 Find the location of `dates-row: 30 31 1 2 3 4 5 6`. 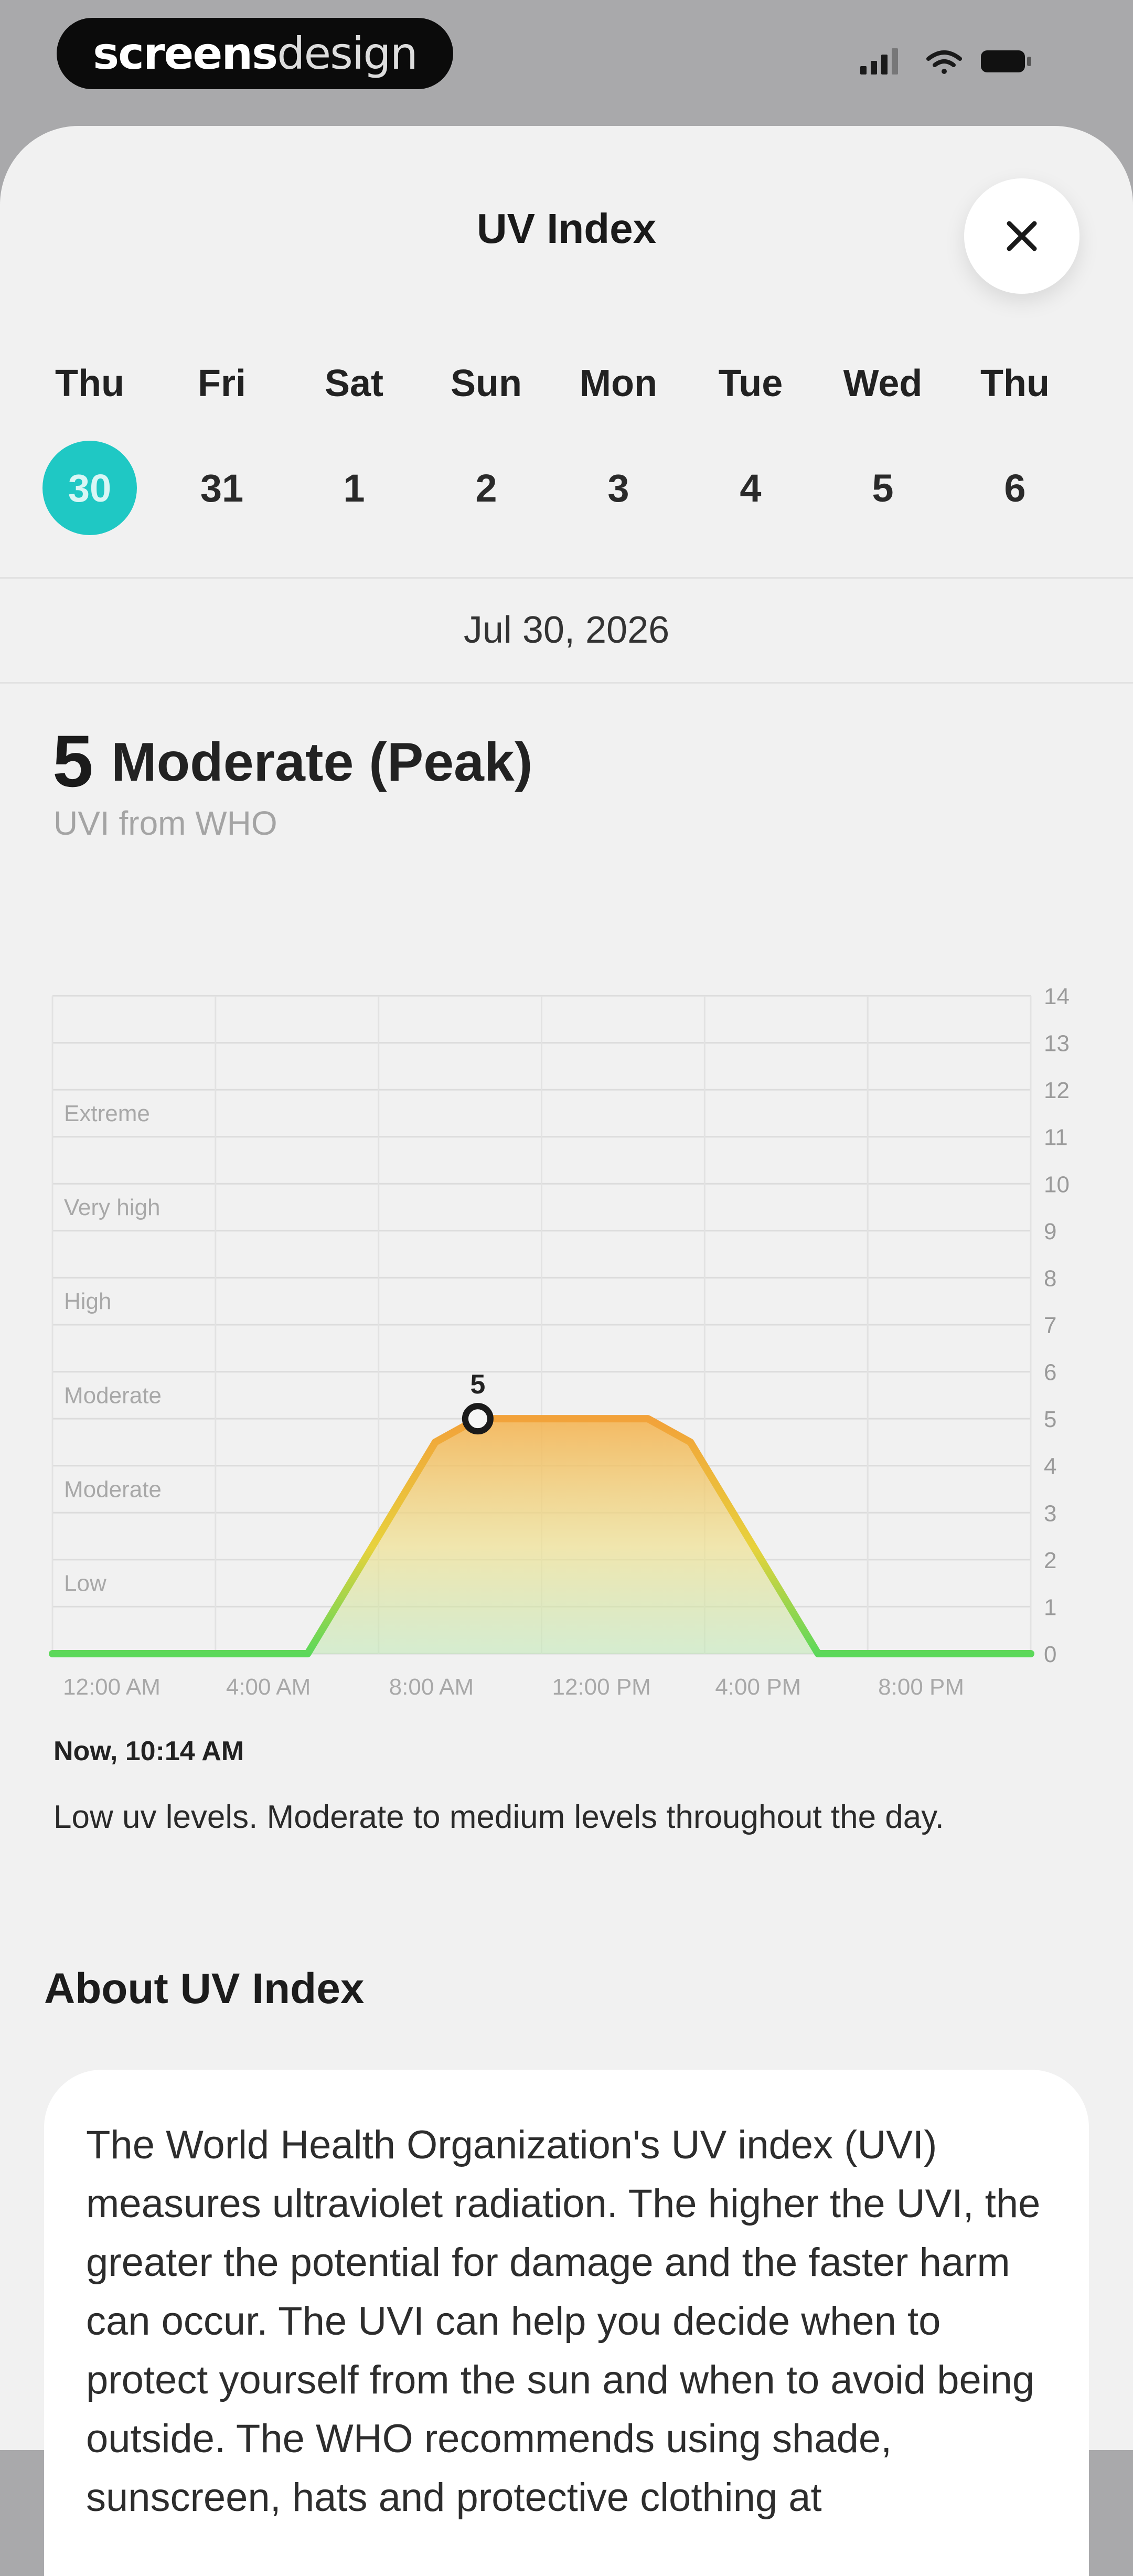

dates-row: 30 31 1 2 3 4 5 6 is located at coordinates (566, 488).